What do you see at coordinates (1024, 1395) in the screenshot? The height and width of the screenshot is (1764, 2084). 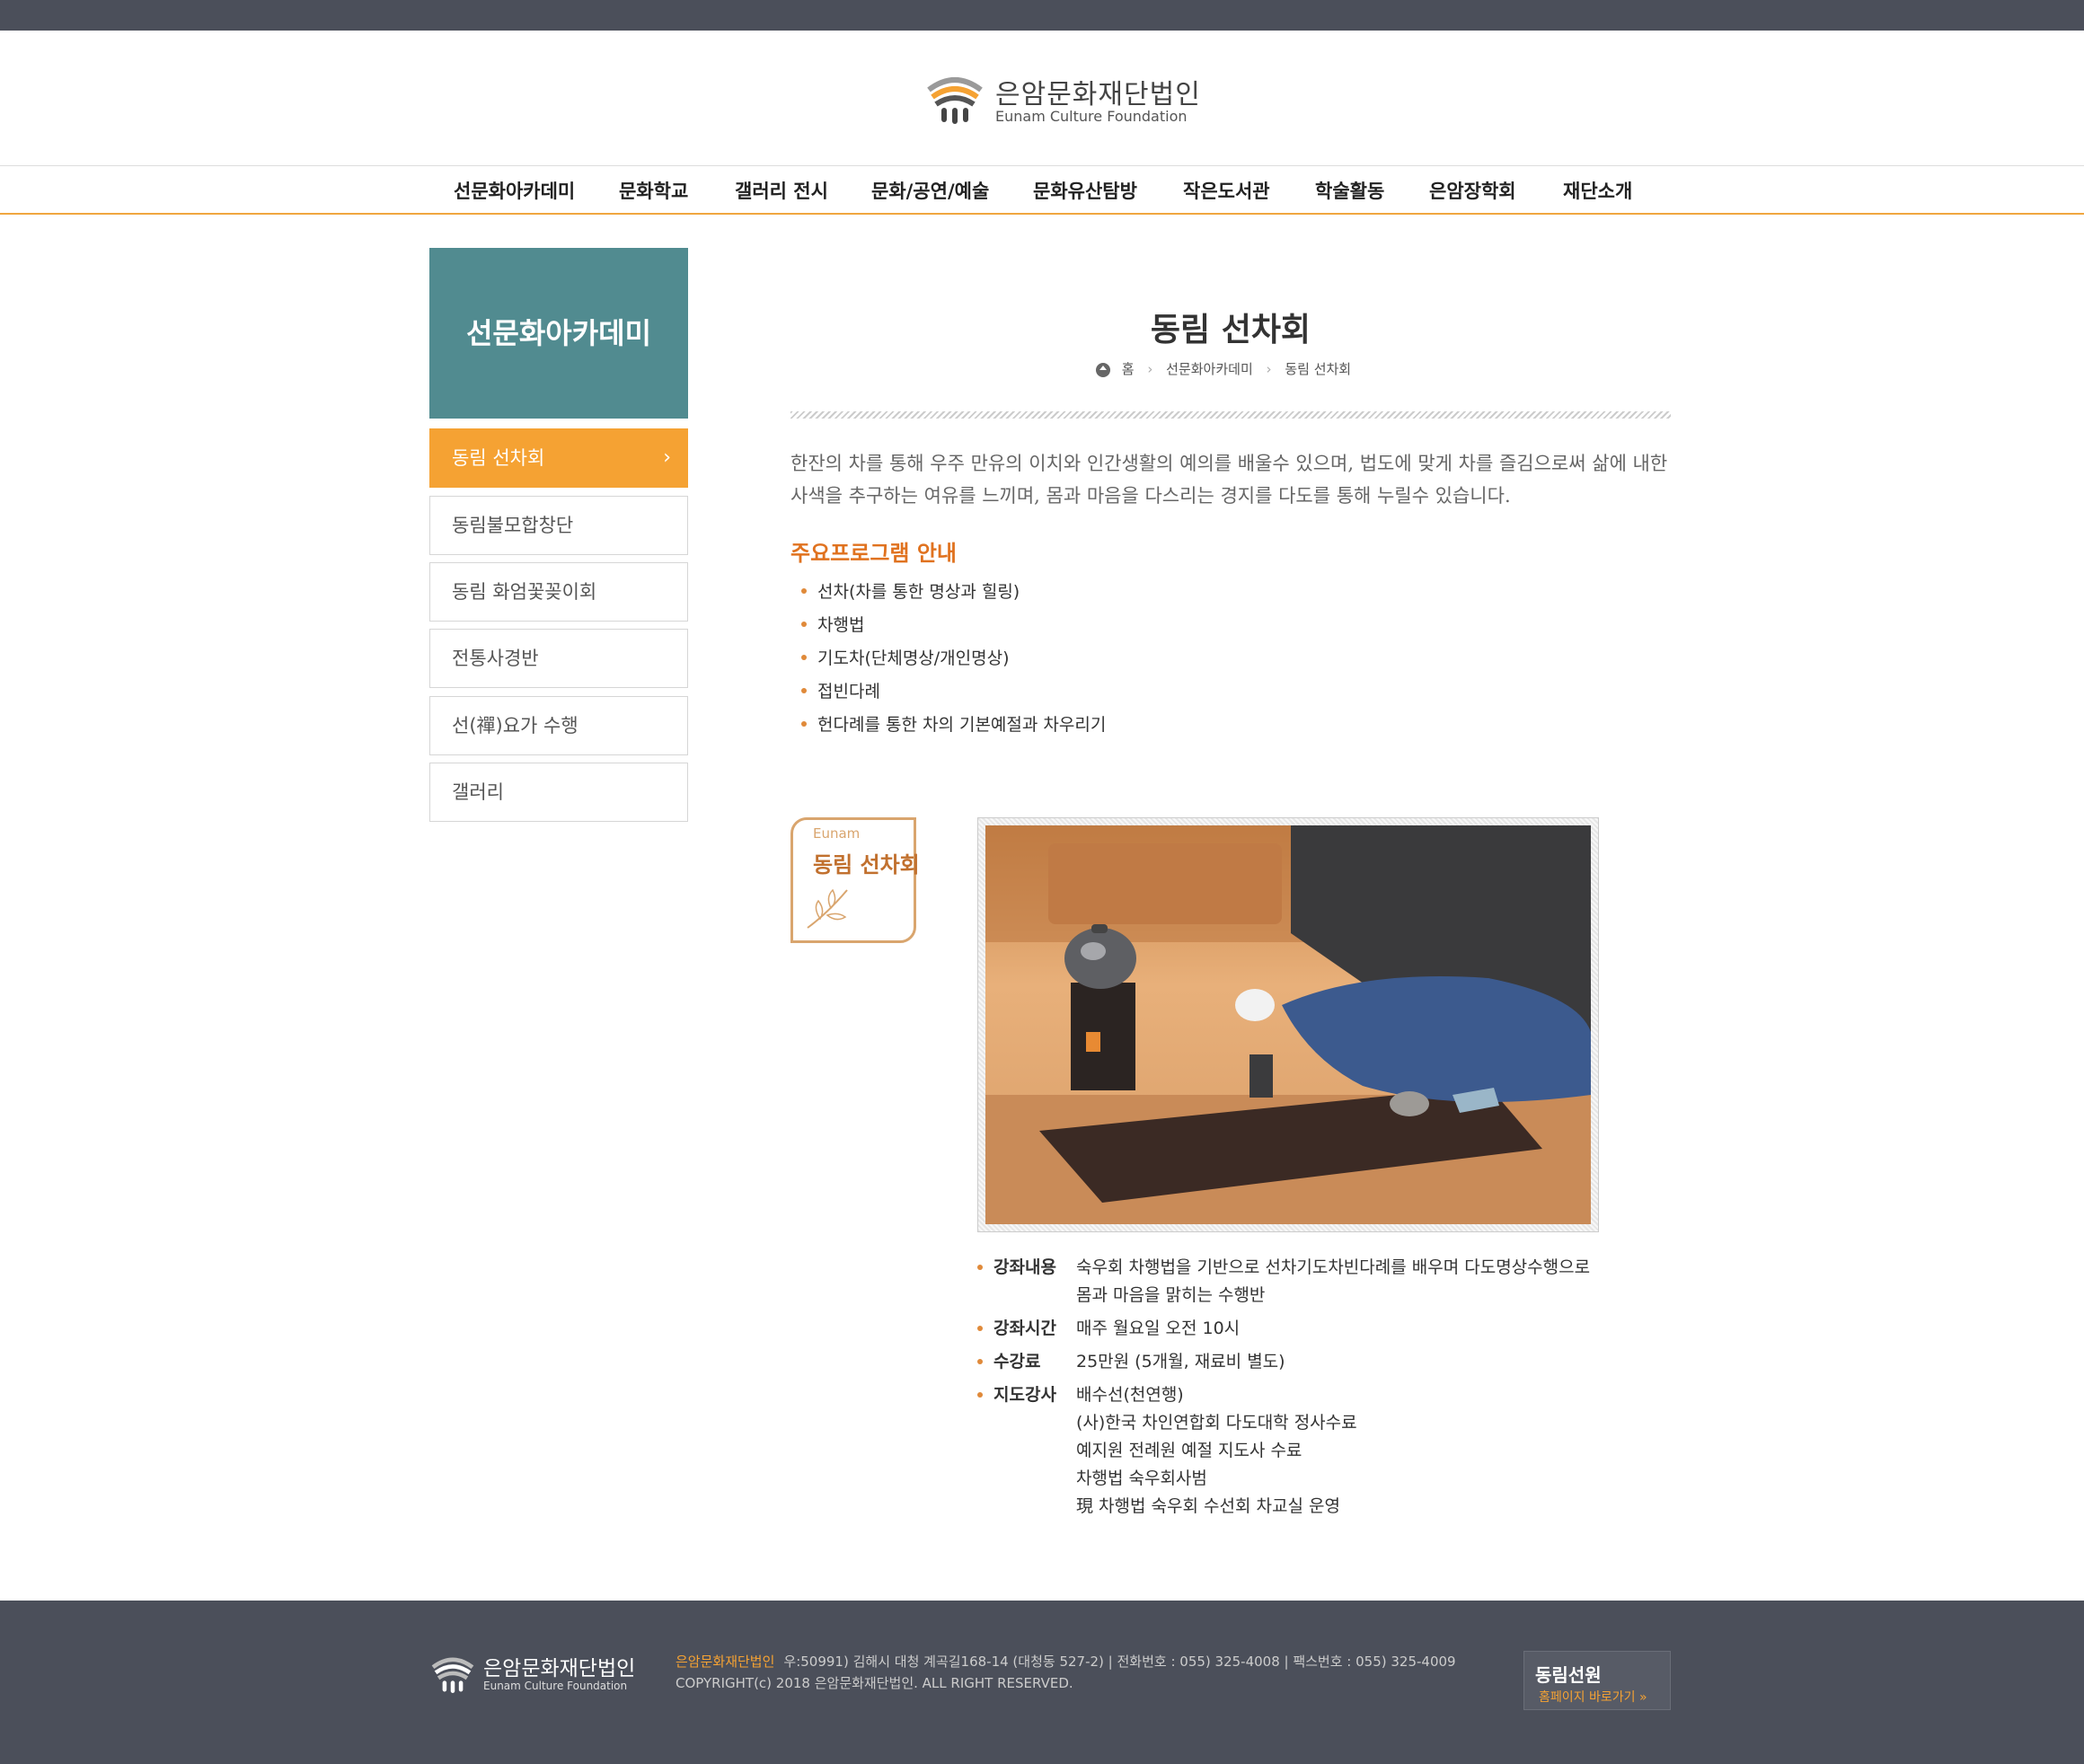 I see `info-key: 지도강사` at bounding box center [1024, 1395].